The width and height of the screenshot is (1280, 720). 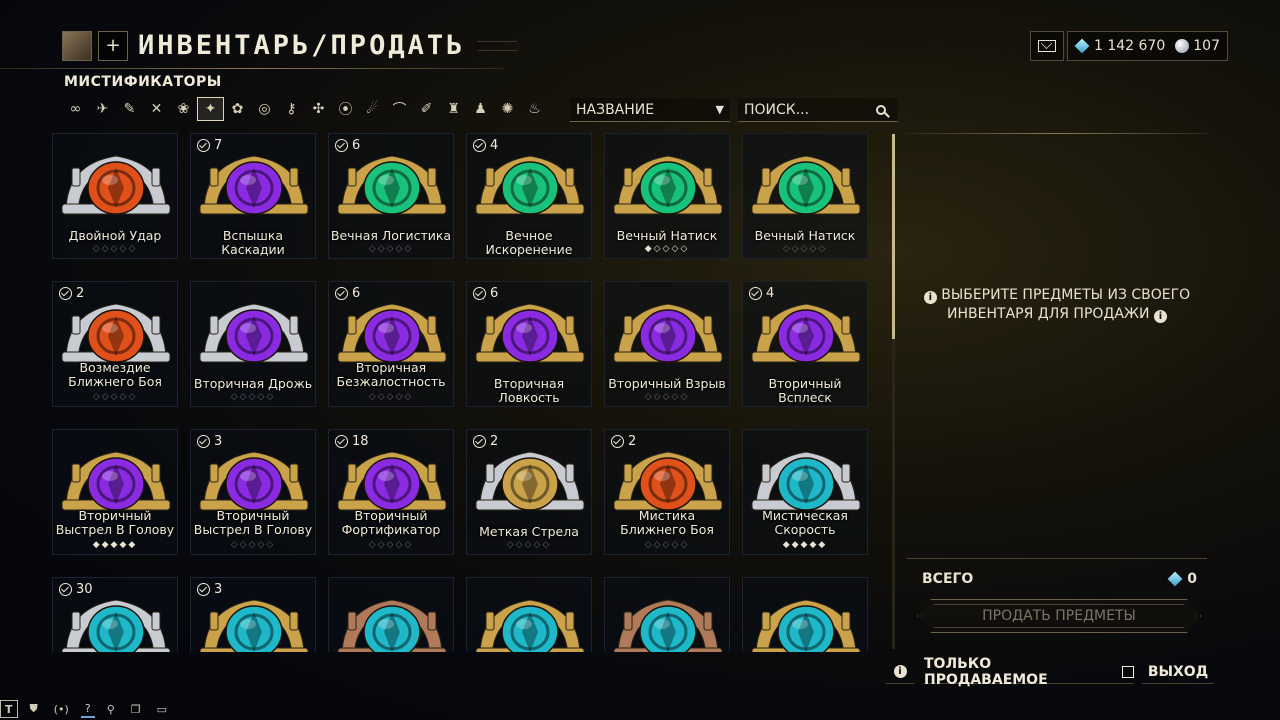 I want to click on filter-circle-icon: ⦿, so click(x=345, y=109).